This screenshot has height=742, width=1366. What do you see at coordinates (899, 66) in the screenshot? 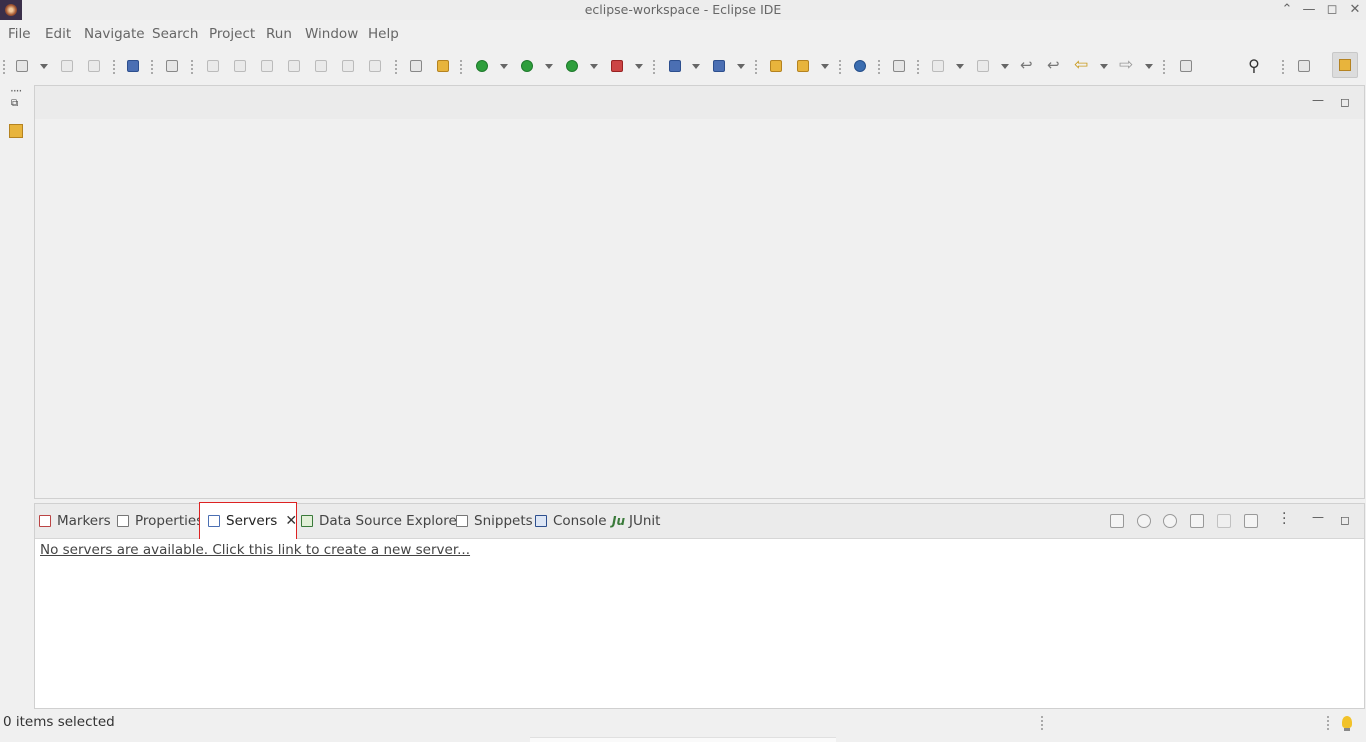
I see `search-references-icon` at bounding box center [899, 66].